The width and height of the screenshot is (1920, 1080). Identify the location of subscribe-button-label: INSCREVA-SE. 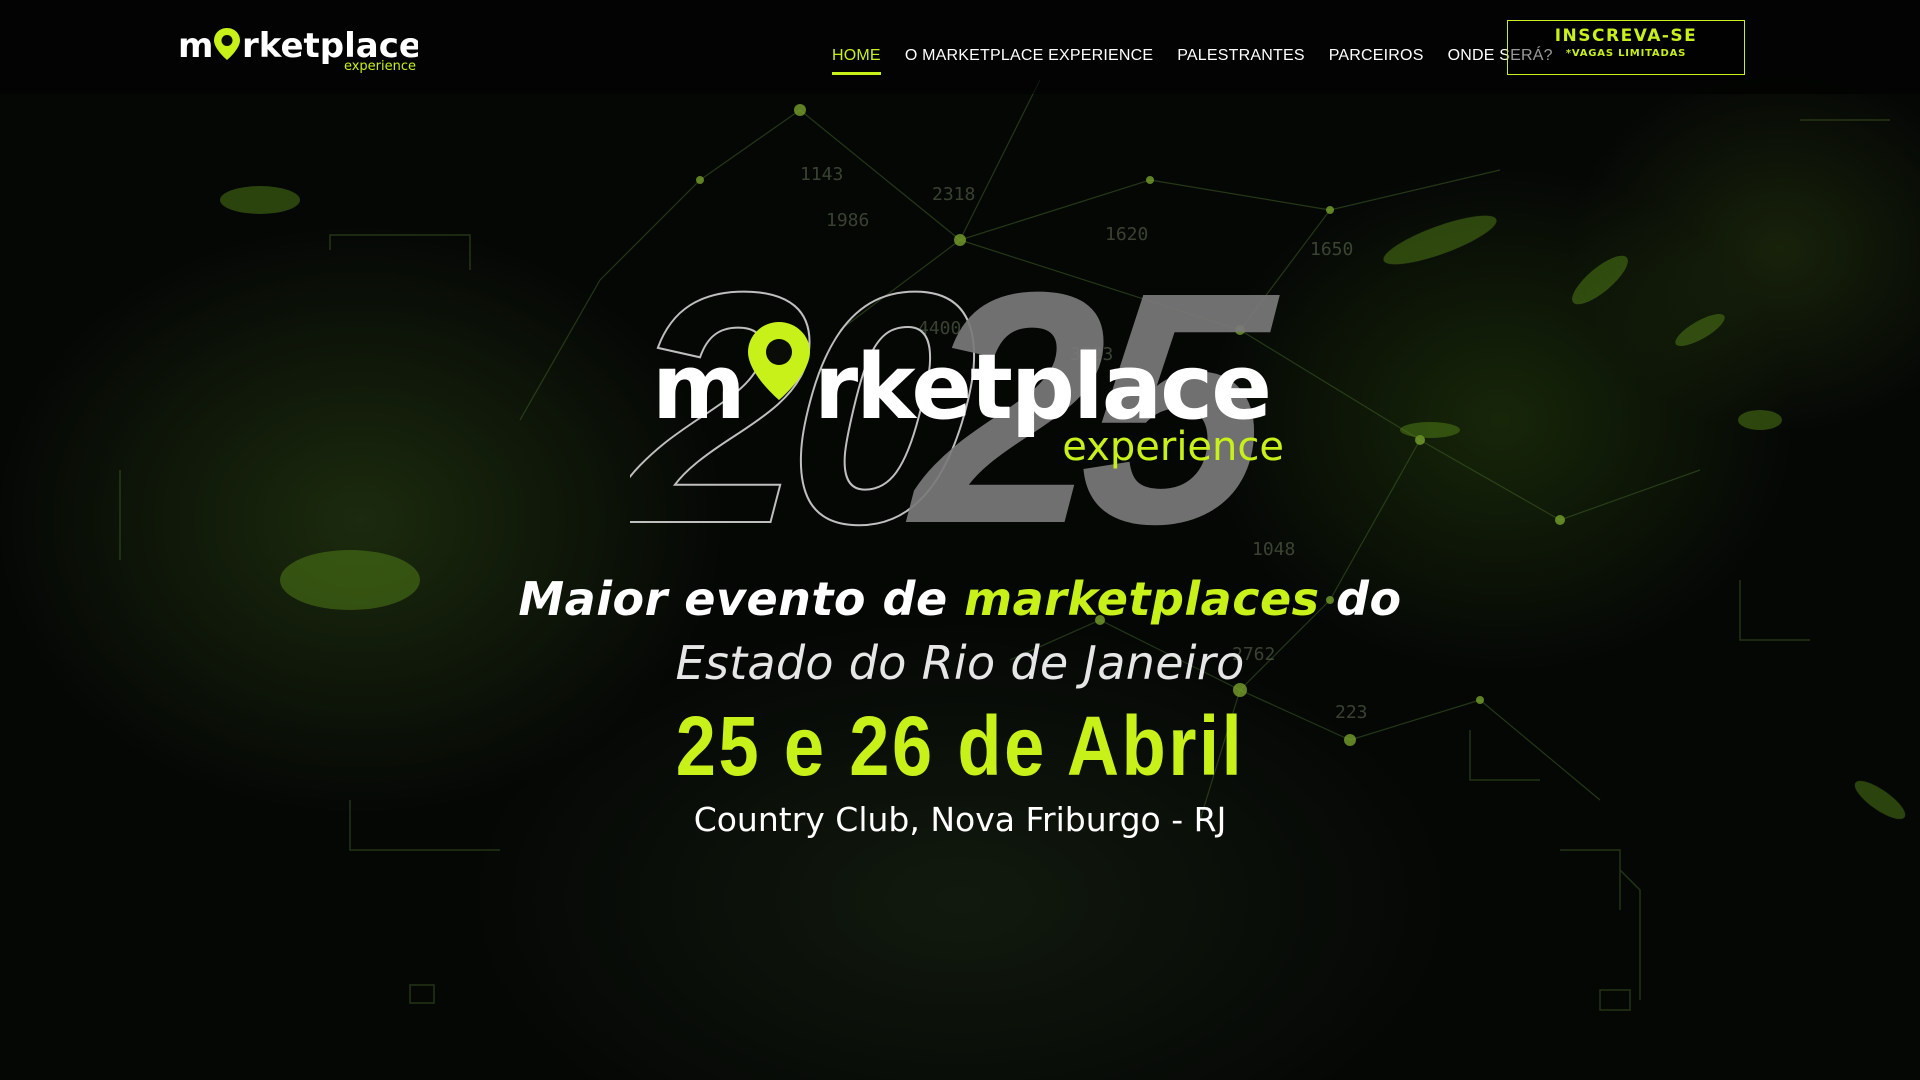
(1626, 36).